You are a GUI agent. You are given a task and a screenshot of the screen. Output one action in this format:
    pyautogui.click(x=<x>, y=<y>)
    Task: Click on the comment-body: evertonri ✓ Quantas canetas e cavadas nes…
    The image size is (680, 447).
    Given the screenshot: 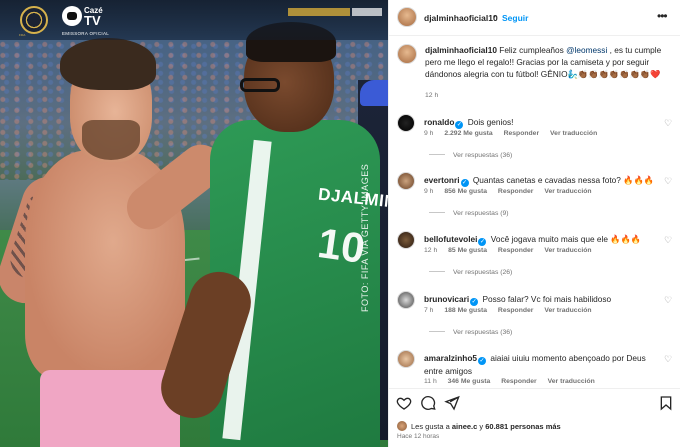 What is the action you would take?
    pyautogui.click(x=541, y=180)
    